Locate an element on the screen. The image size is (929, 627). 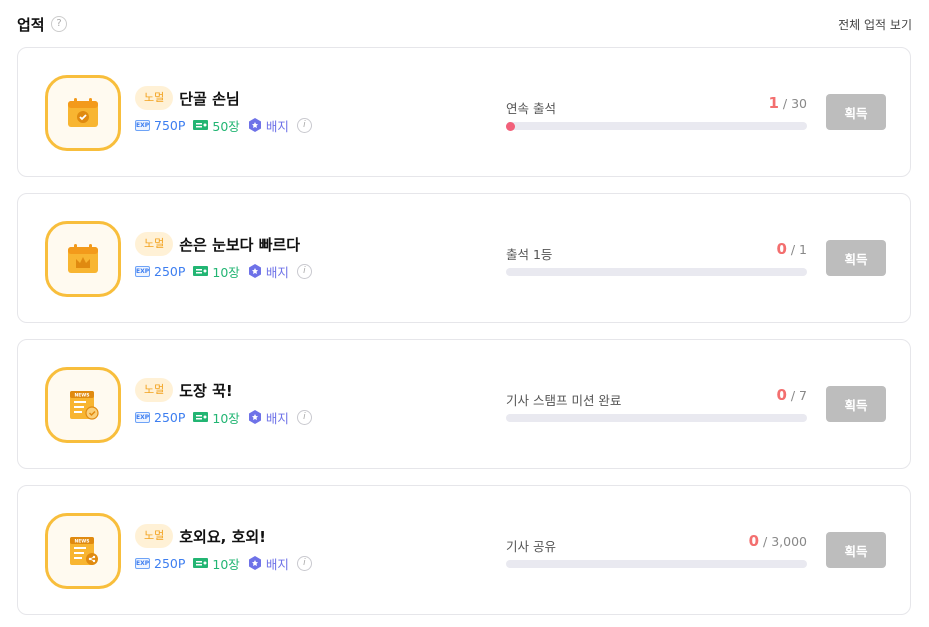
progress-count: 1 / 30 is located at coordinates (787, 103).